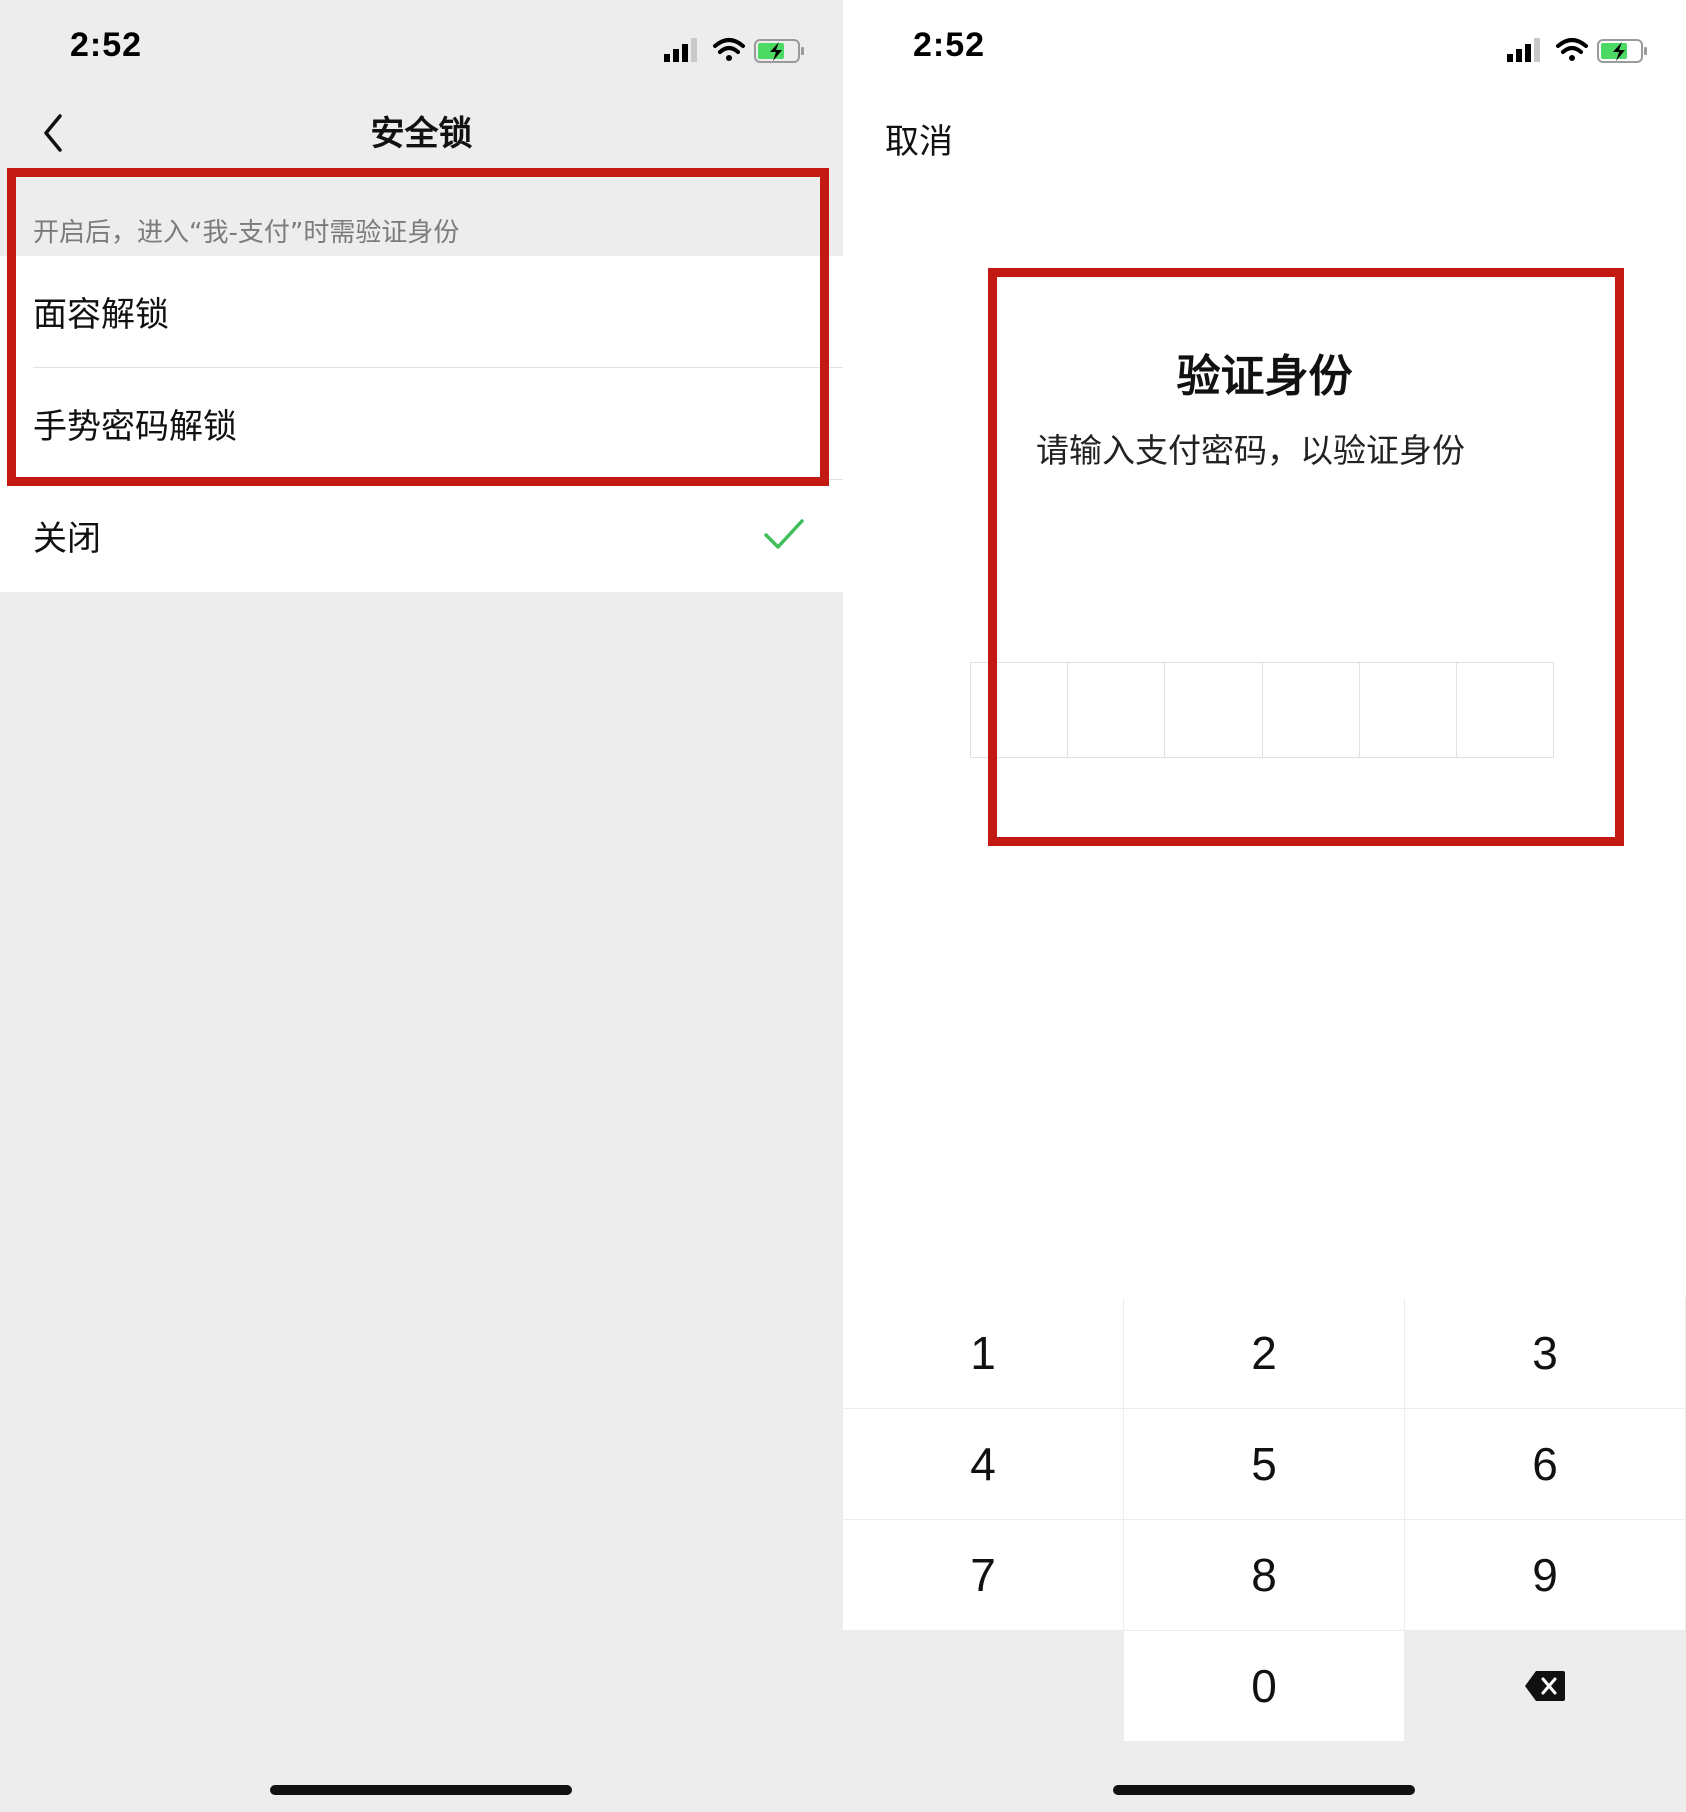 The width and height of the screenshot is (1686, 1812). What do you see at coordinates (135, 427) in the screenshot?
I see `option-label: 手势密码解锁` at bounding box center [135, 427].